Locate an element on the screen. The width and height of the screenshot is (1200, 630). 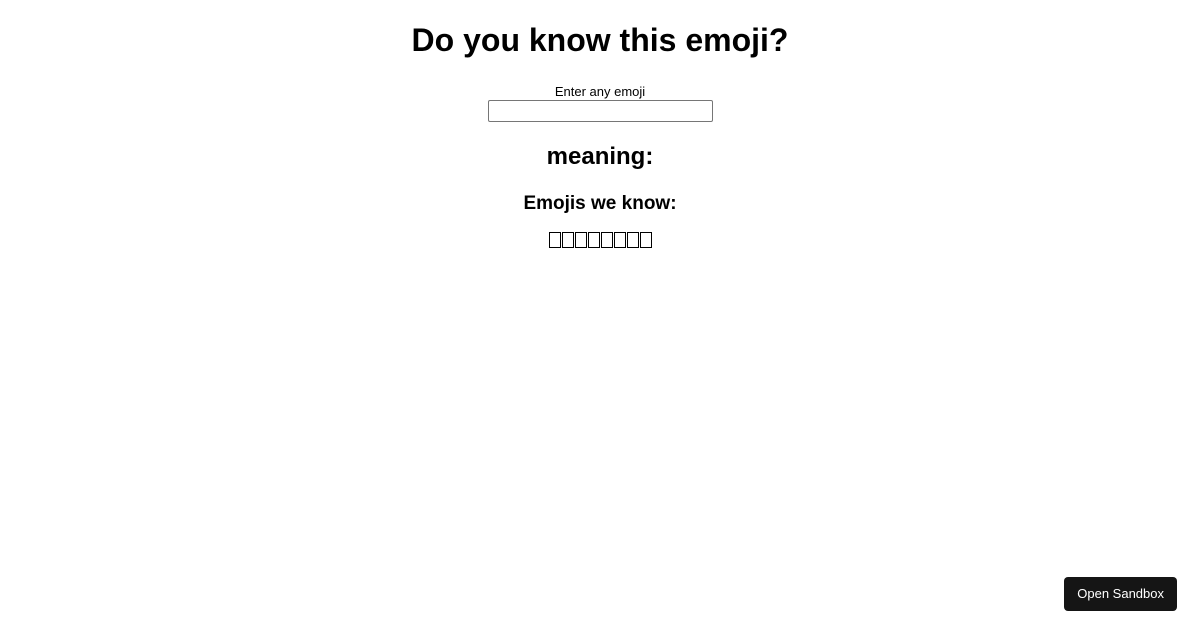
emoji-item: 😀 is located at coordinates (554, 240).